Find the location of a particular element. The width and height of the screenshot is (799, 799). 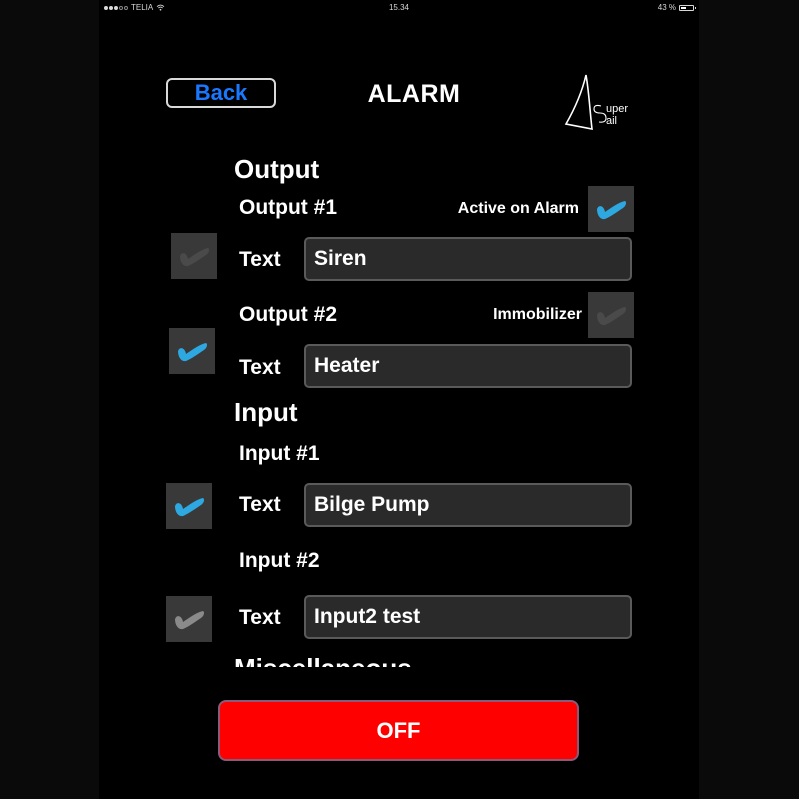

input-2-text-field: Input2 test is located at coordinates (468, 617).